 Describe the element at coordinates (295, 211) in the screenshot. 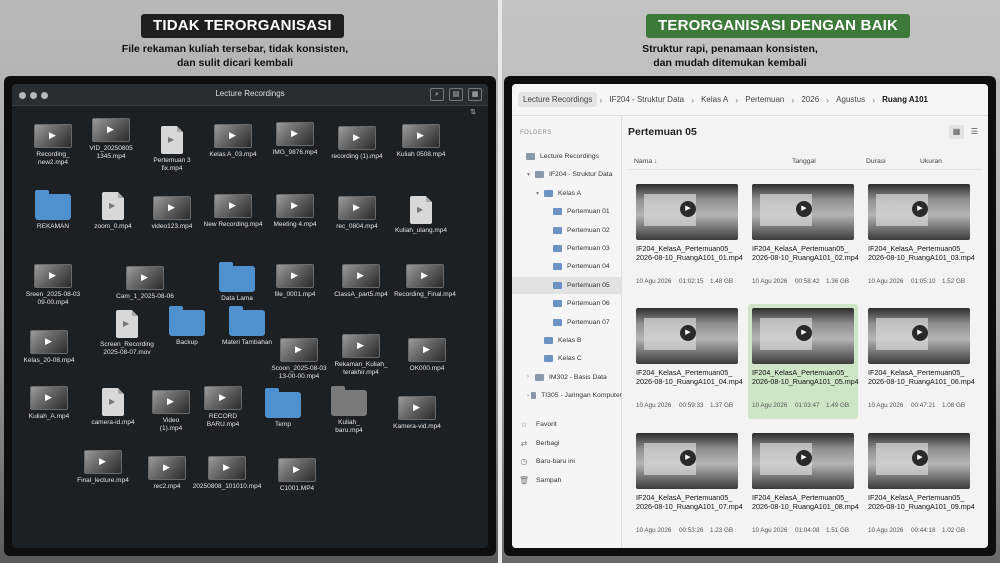

I see `file-item: Meeting 4.mp4` at that location.